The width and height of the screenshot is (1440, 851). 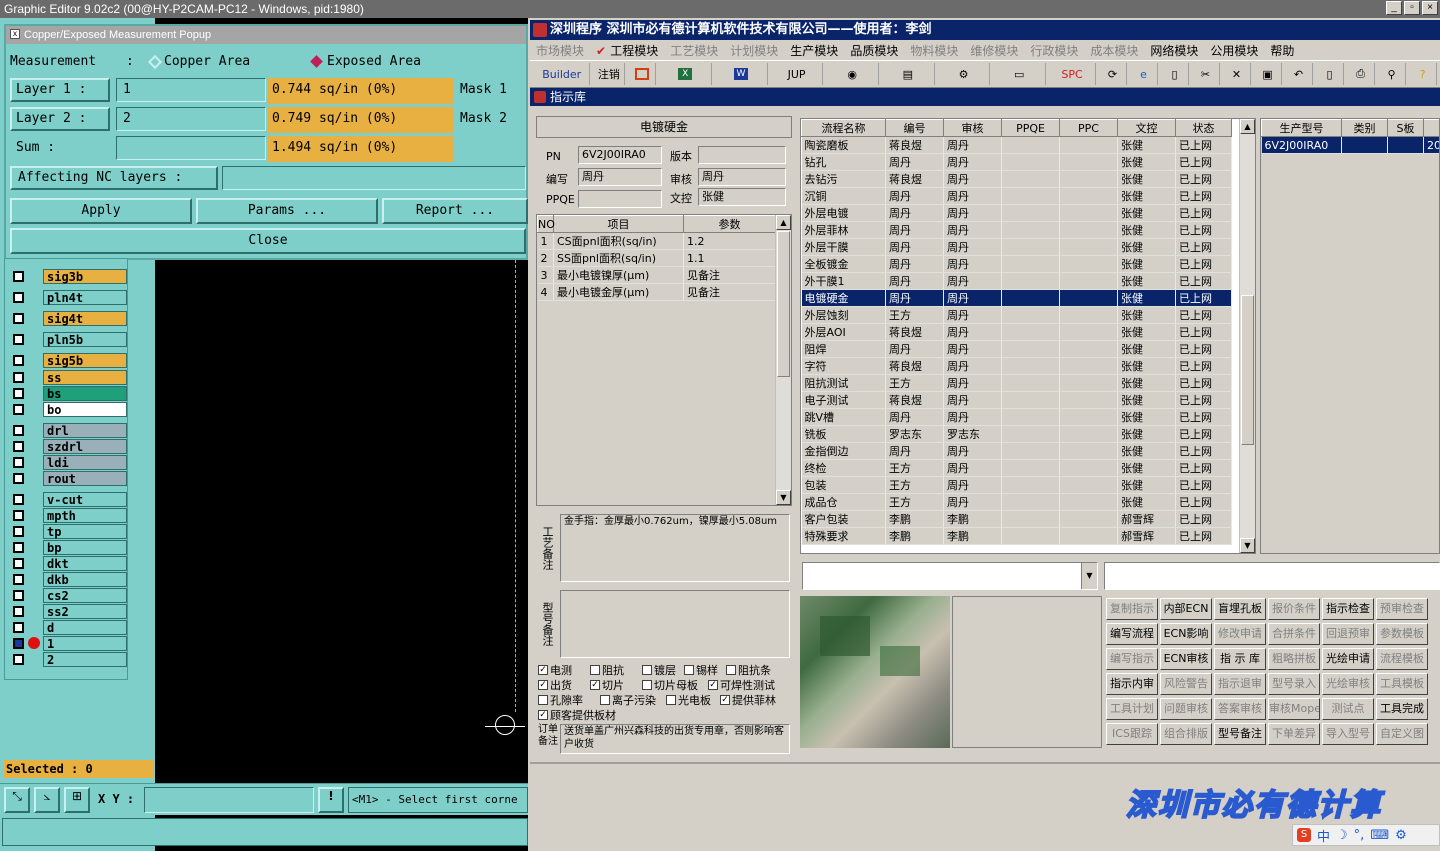 What do you see at coordinates (1240, 709) in the screenshot?
I see `action-button-26: 答案审核` at bounding box center [1240, 709].